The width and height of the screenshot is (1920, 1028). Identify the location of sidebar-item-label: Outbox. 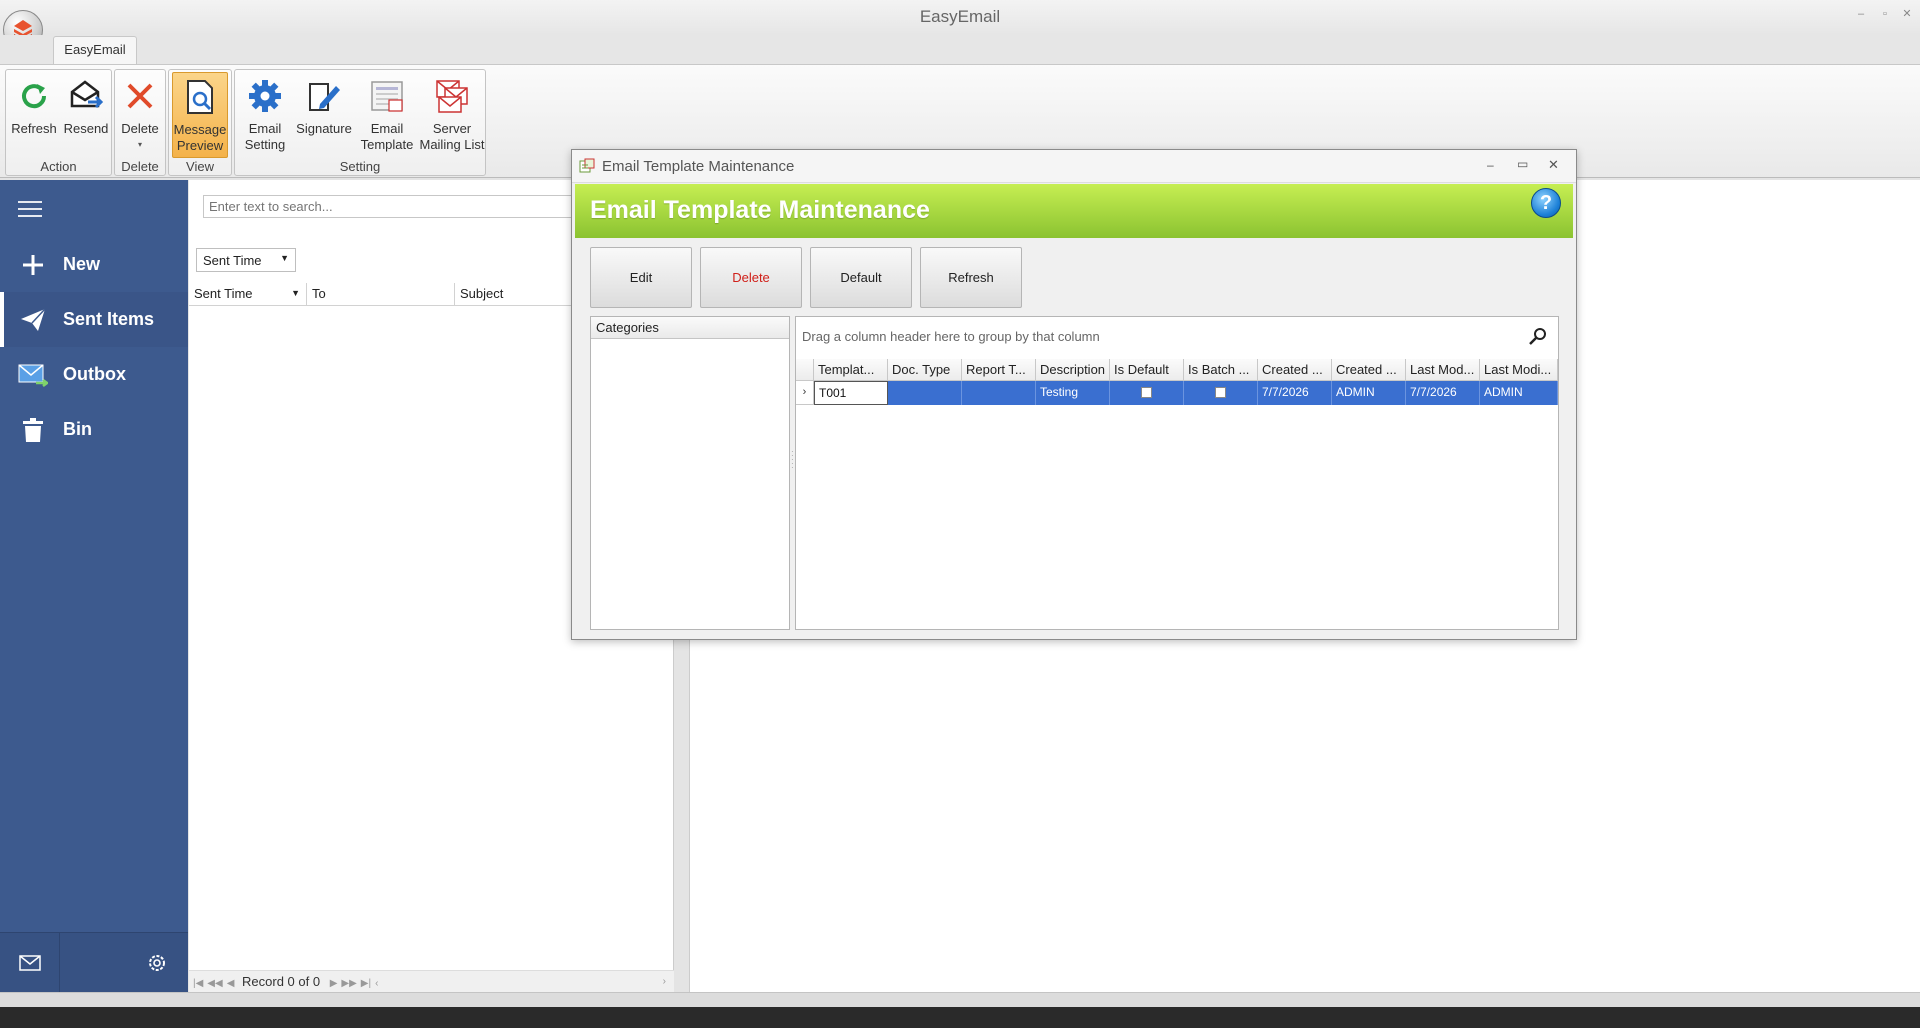
(94, 374).